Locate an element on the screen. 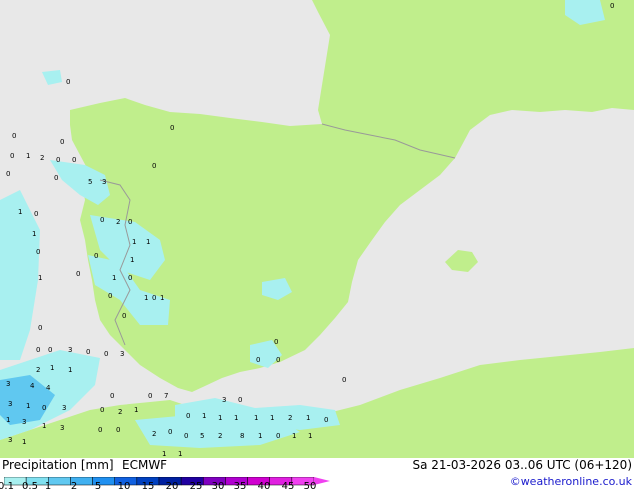 Image resolution: width=634 pixels, height=492 pixels. color-scale-tick: 0.1 is located at coordinates (7, 486).